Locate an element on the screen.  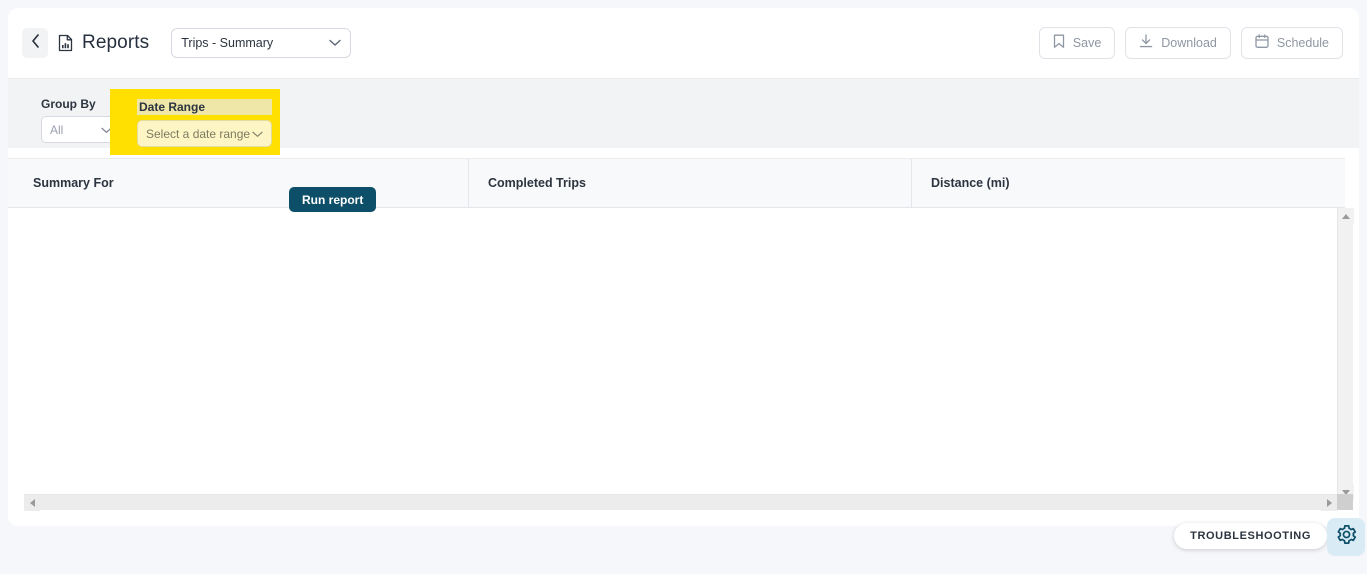
gear-icon is located at coordinates (1346, 537).